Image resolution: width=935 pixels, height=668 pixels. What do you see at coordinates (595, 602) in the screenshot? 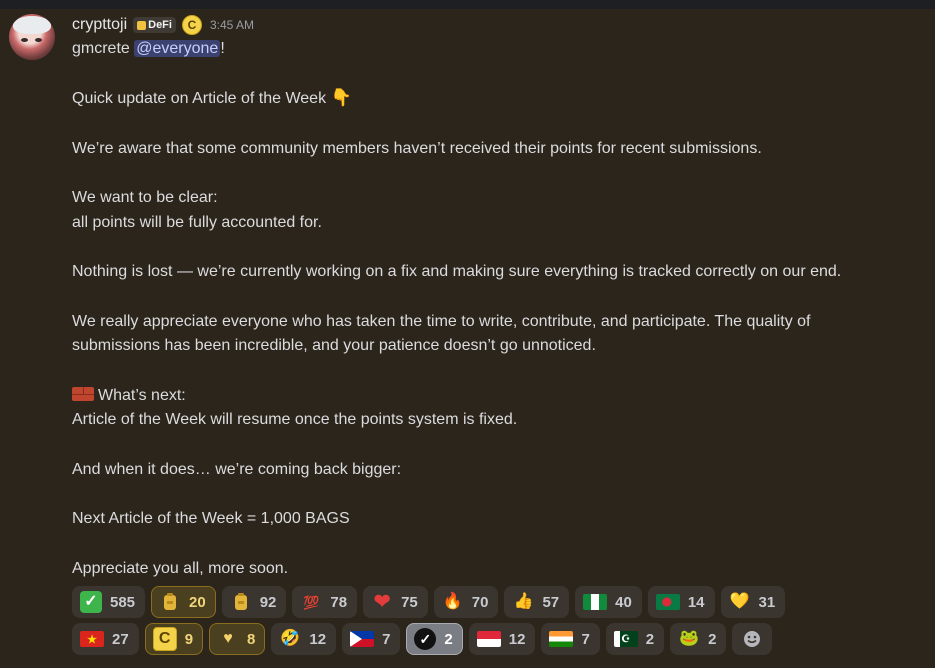
I see `nigeria-flag-icon` at bounding box center [595, 602].